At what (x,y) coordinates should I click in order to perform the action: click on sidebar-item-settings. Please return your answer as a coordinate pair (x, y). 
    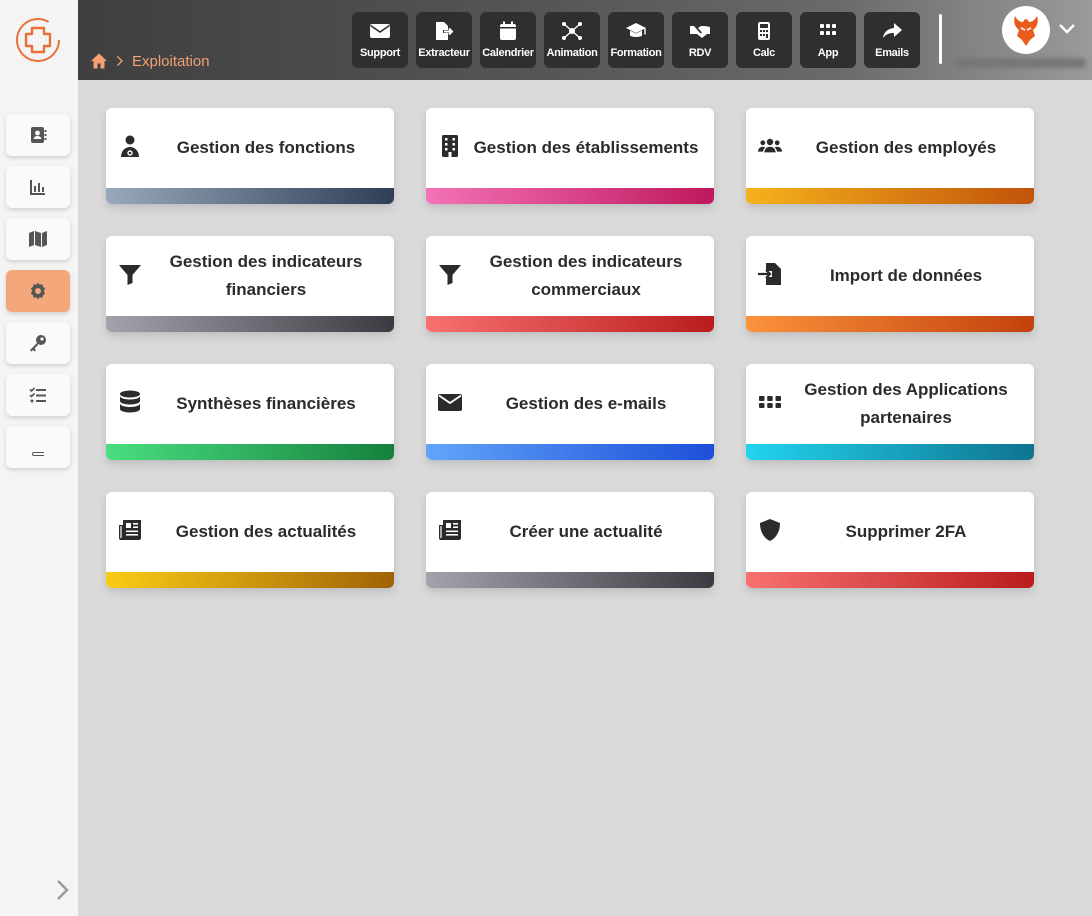
    Looking at the image, I should click on (38, 291).